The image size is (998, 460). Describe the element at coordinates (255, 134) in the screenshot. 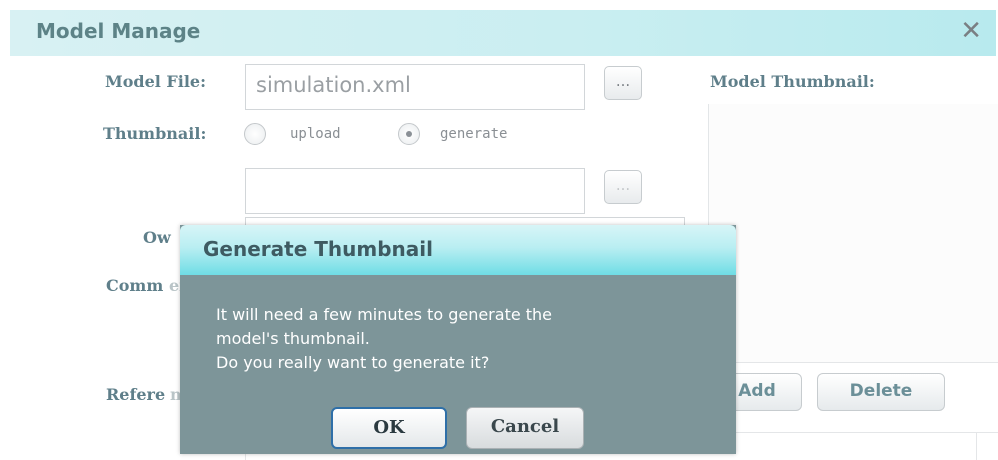

I see `upload-radio` at that location.